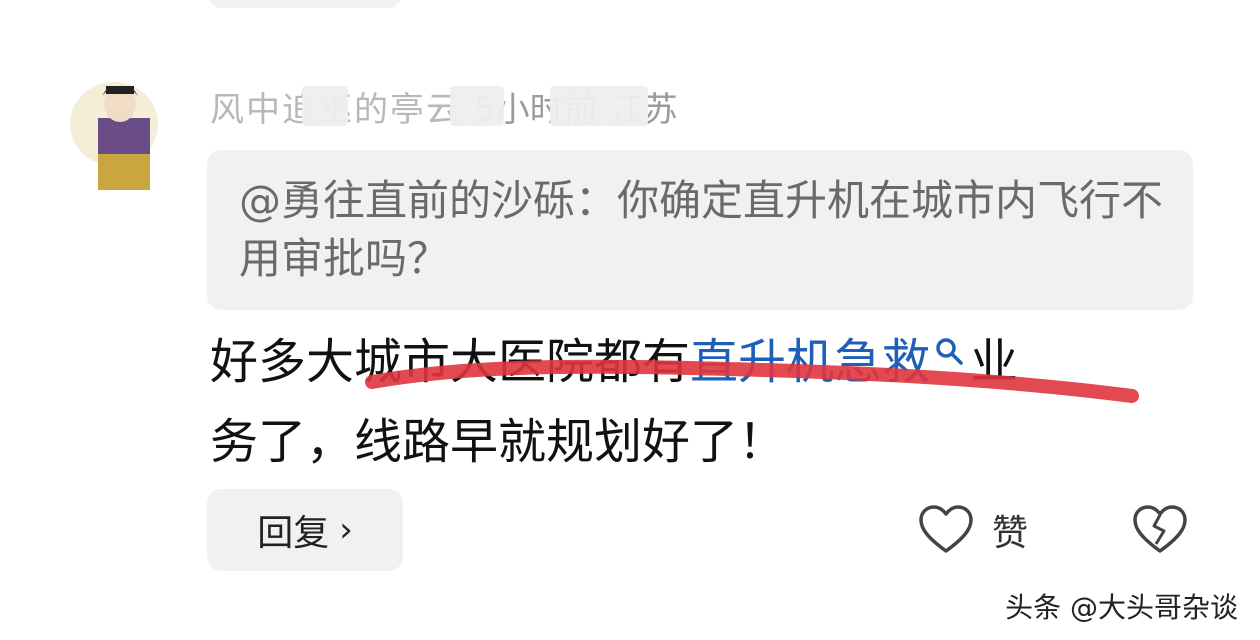 Image resolution: width=1260 pixels, height=640 pixels. Describe the element at coordinates (450, 362) in the screenshot. I see `comment-text: 好多大城市大医院都有` at that location.